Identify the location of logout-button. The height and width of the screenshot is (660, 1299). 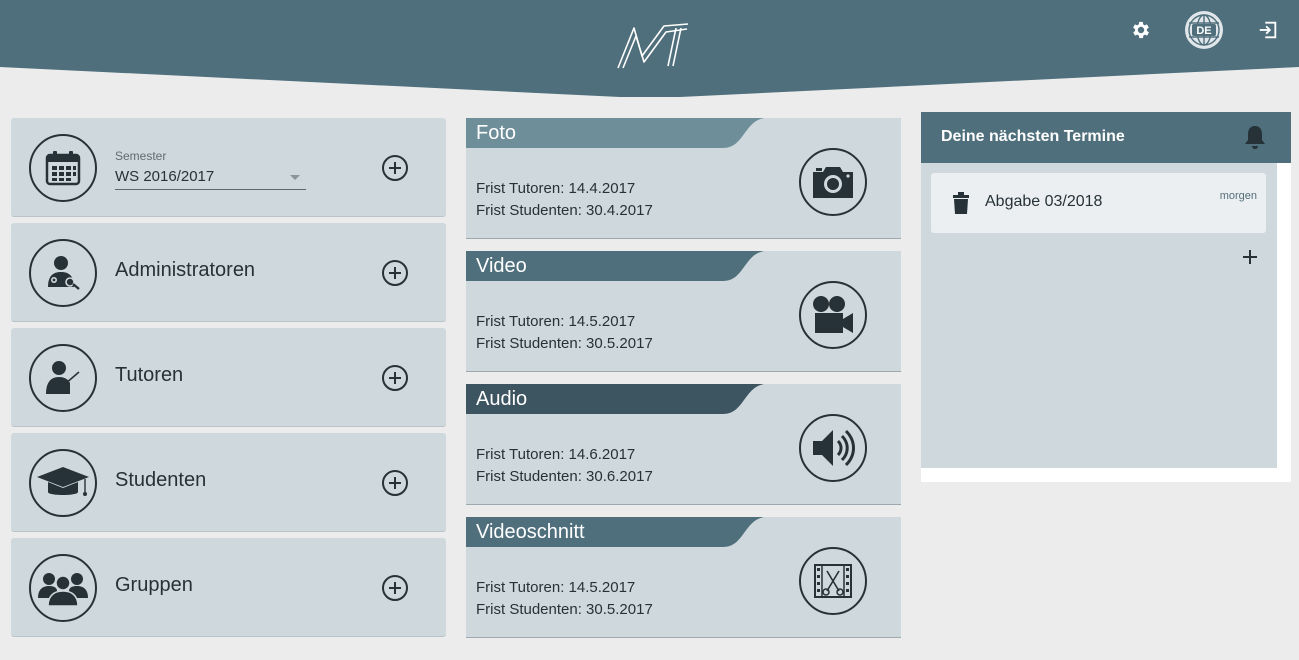
(1268, 30).